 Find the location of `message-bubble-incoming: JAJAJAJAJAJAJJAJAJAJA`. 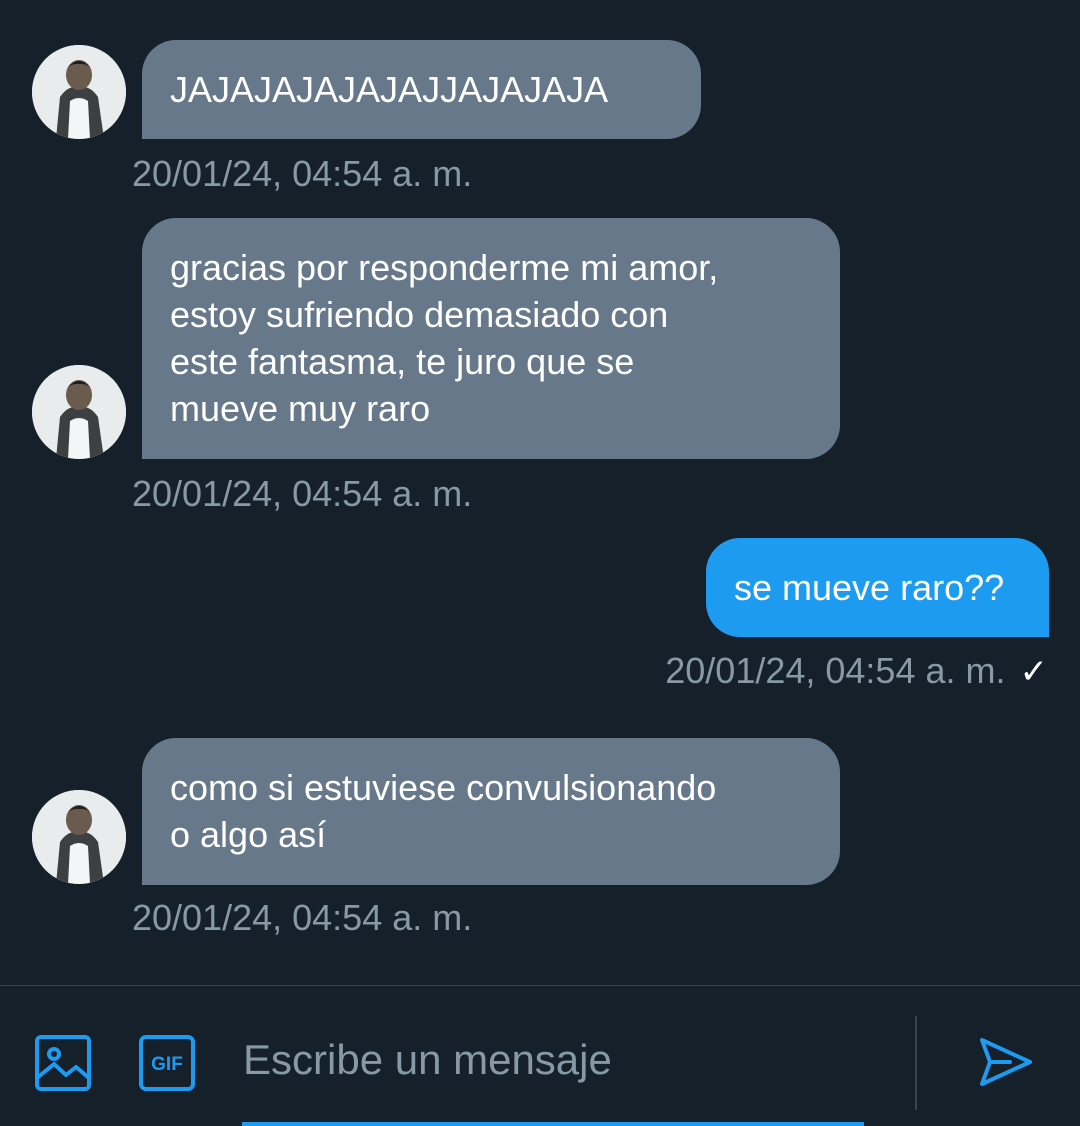

message-bubble-incoming: JAJAJAJAJAJAJJAJAJAJA is located at coordinates (421, 89).